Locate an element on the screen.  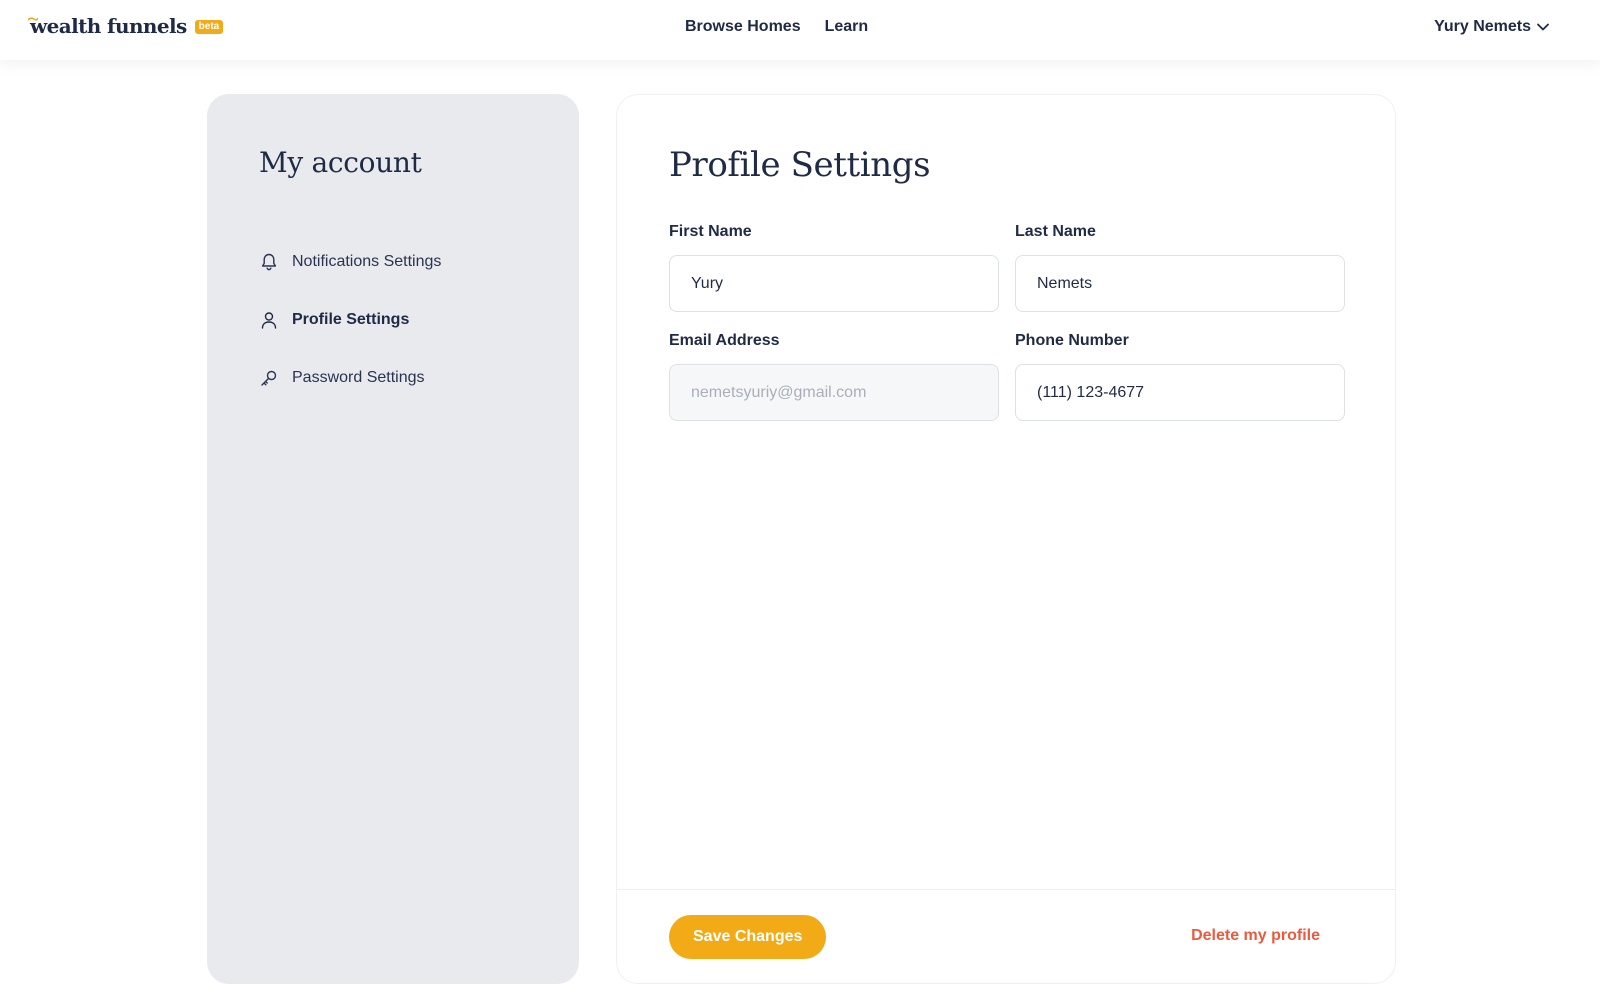
save-button: Save Changes is located at coordinates (748, 937).